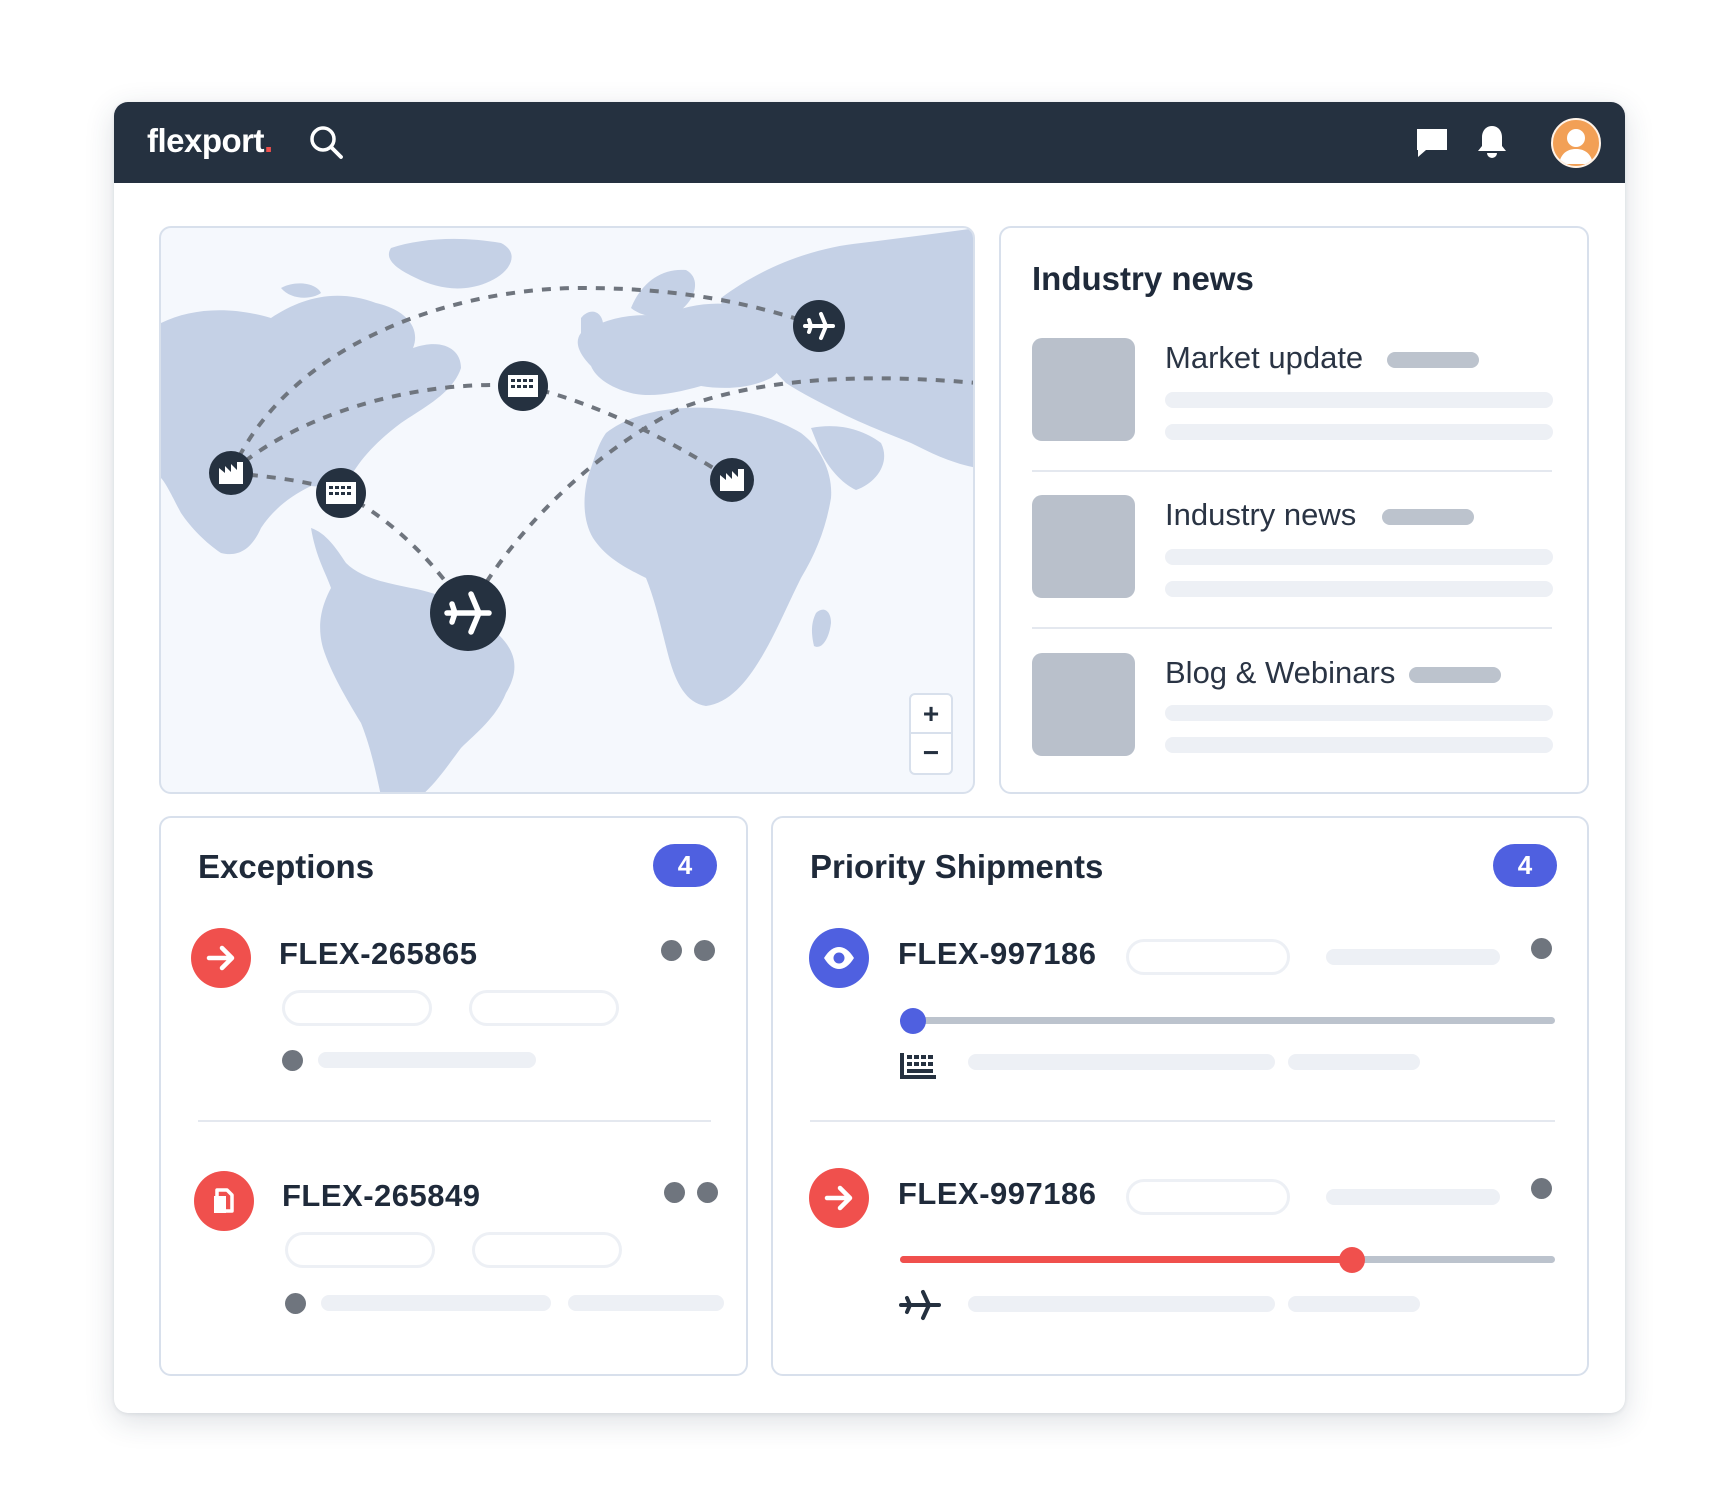 The height and width of the screenshot is (1494, 1728). What do you see at coordinates (381, 1196) in the screenshot?
I see `exception-shipment-id: FLEX-265849` at bounding box center [381, 1196].